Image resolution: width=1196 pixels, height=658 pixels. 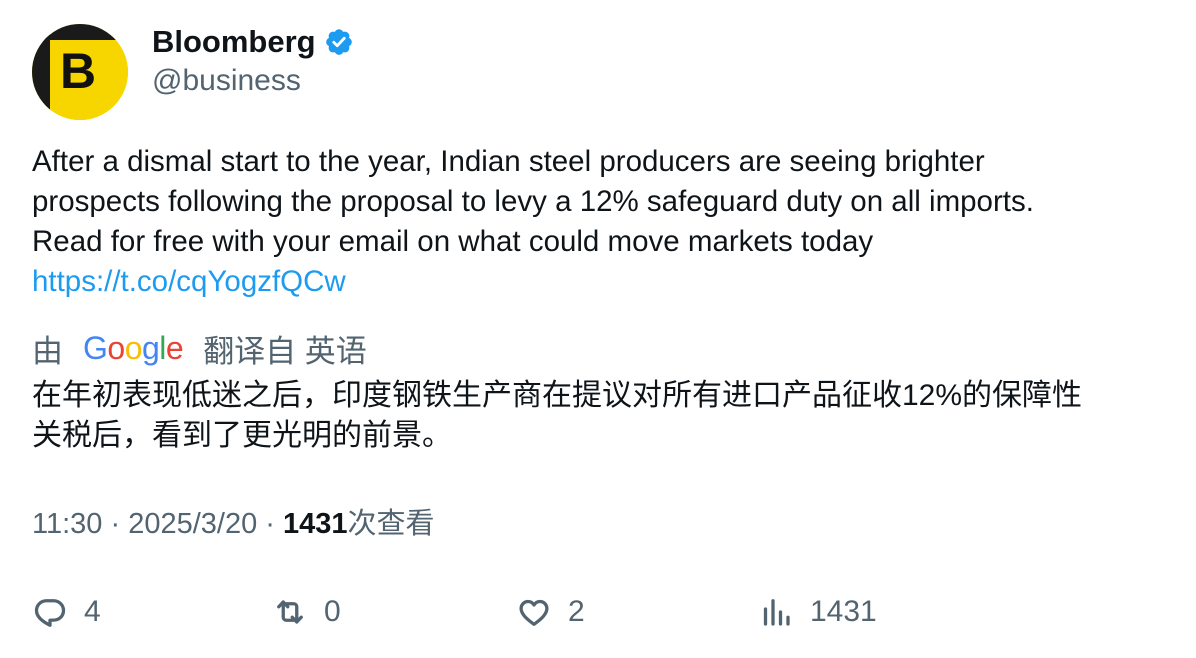 What do you see at coordinates (597, 612) in the screenshot?
I see `action-bar: 4 0 2 1431` at bounding box center [597, 612].